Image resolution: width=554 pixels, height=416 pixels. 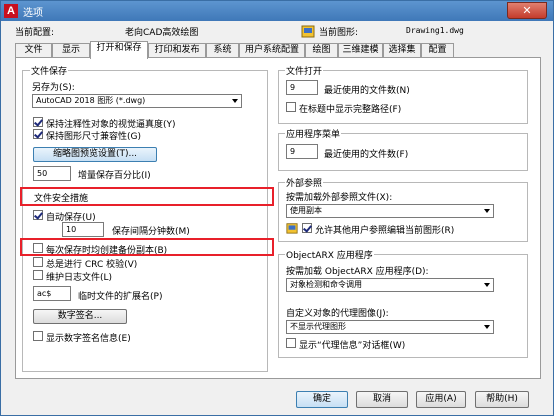 I want to click on tab-drafting: 绘图, so click(x=321, y=50).